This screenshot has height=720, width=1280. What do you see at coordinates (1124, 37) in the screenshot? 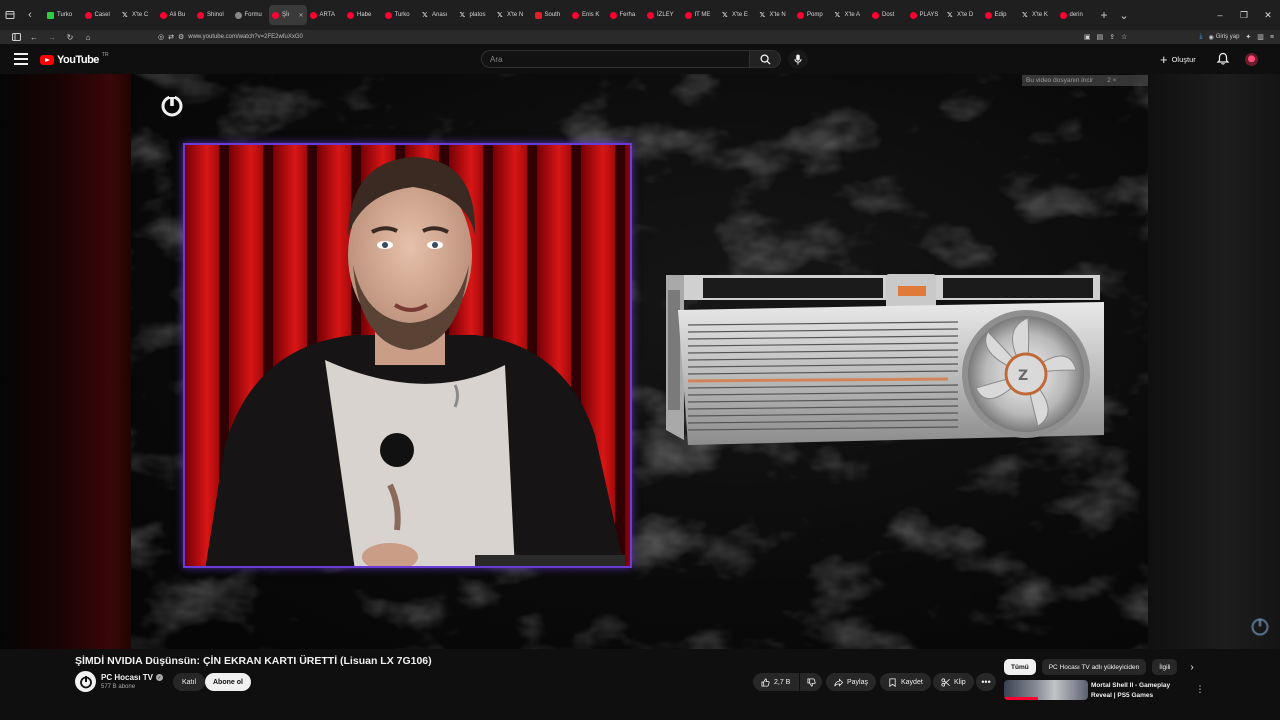
I see `bookmark-star-icon: ☆` at bounding box center [1124, 37].